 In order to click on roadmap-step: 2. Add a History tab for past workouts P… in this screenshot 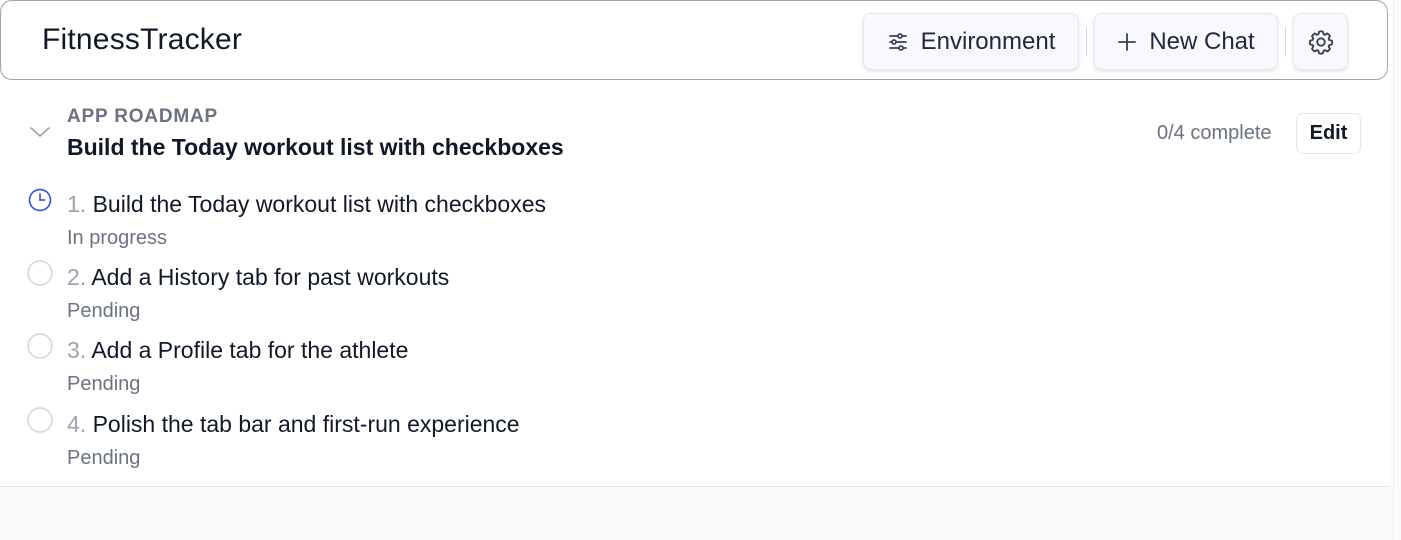, I will do `click(695, 295)`.